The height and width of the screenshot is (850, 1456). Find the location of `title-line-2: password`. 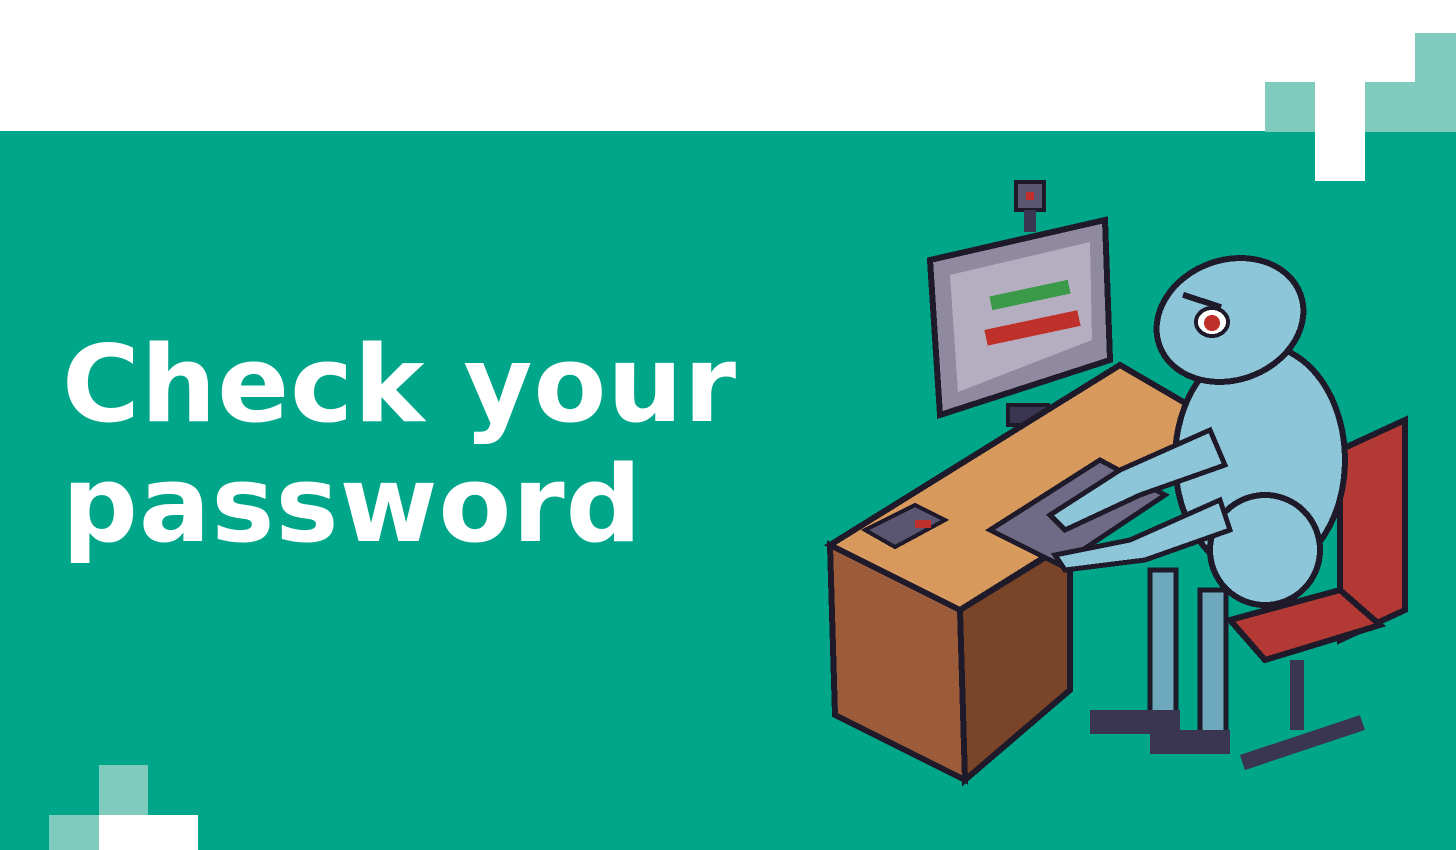

title-line-2: password is located at coordinates (352, 504).